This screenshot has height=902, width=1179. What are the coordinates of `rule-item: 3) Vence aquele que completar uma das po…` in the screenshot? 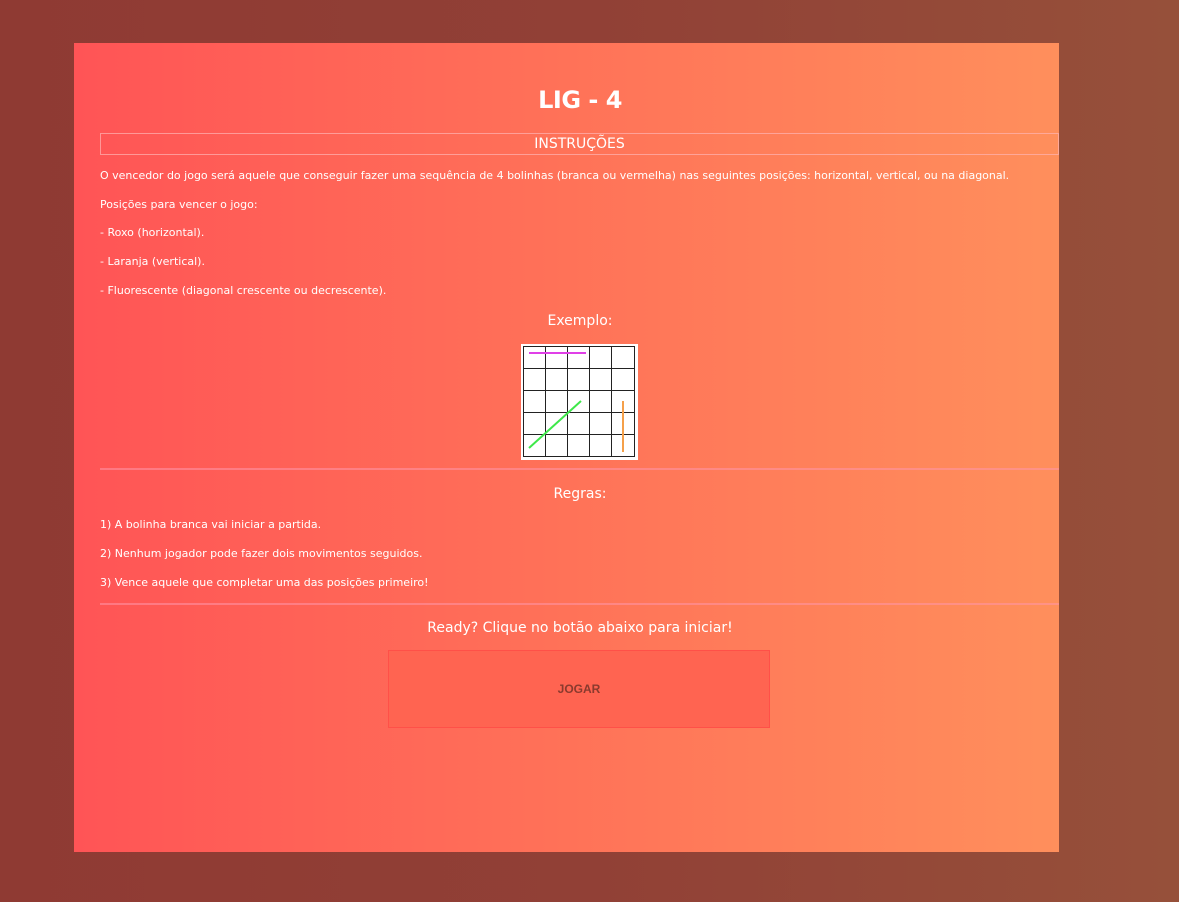 It's located at (264, 582).